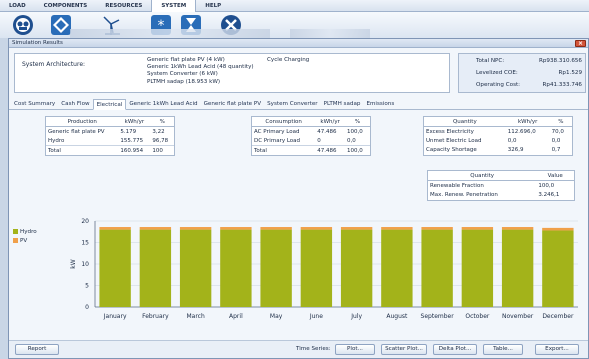 This screenshot has width=589, height=359. Describe the element at coordinates (115, 316) in the screenshot. I see `x-tick-label: January` at that location.